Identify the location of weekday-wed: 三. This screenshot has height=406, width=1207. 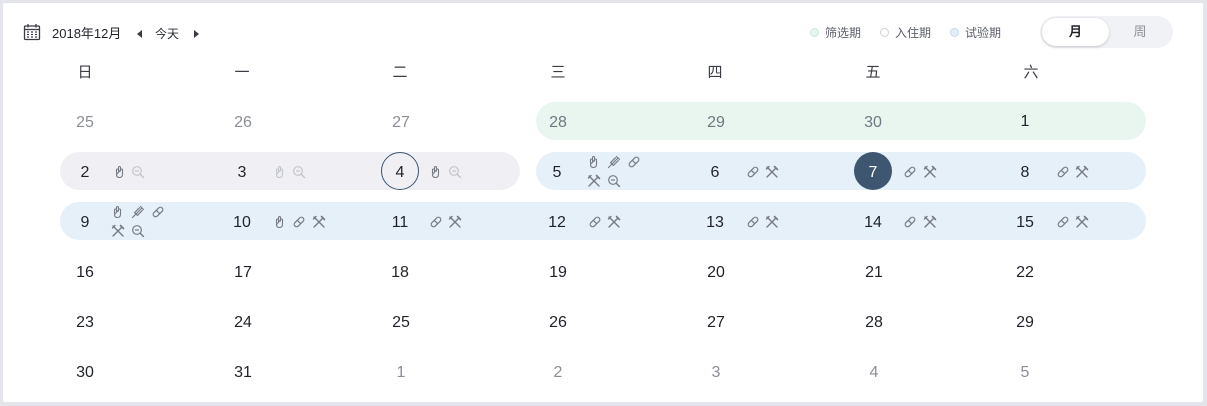
(558, 72).